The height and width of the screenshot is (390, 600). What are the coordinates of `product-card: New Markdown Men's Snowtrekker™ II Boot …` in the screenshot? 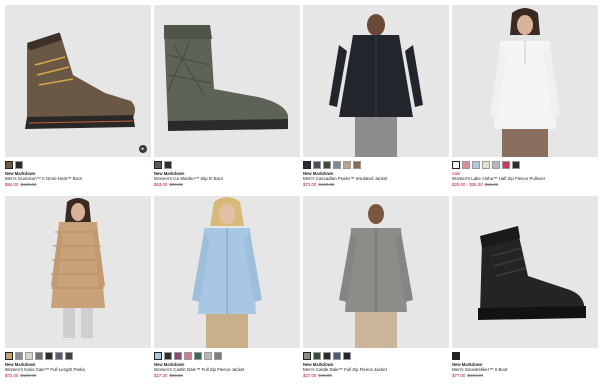 It's located at (525, 287).